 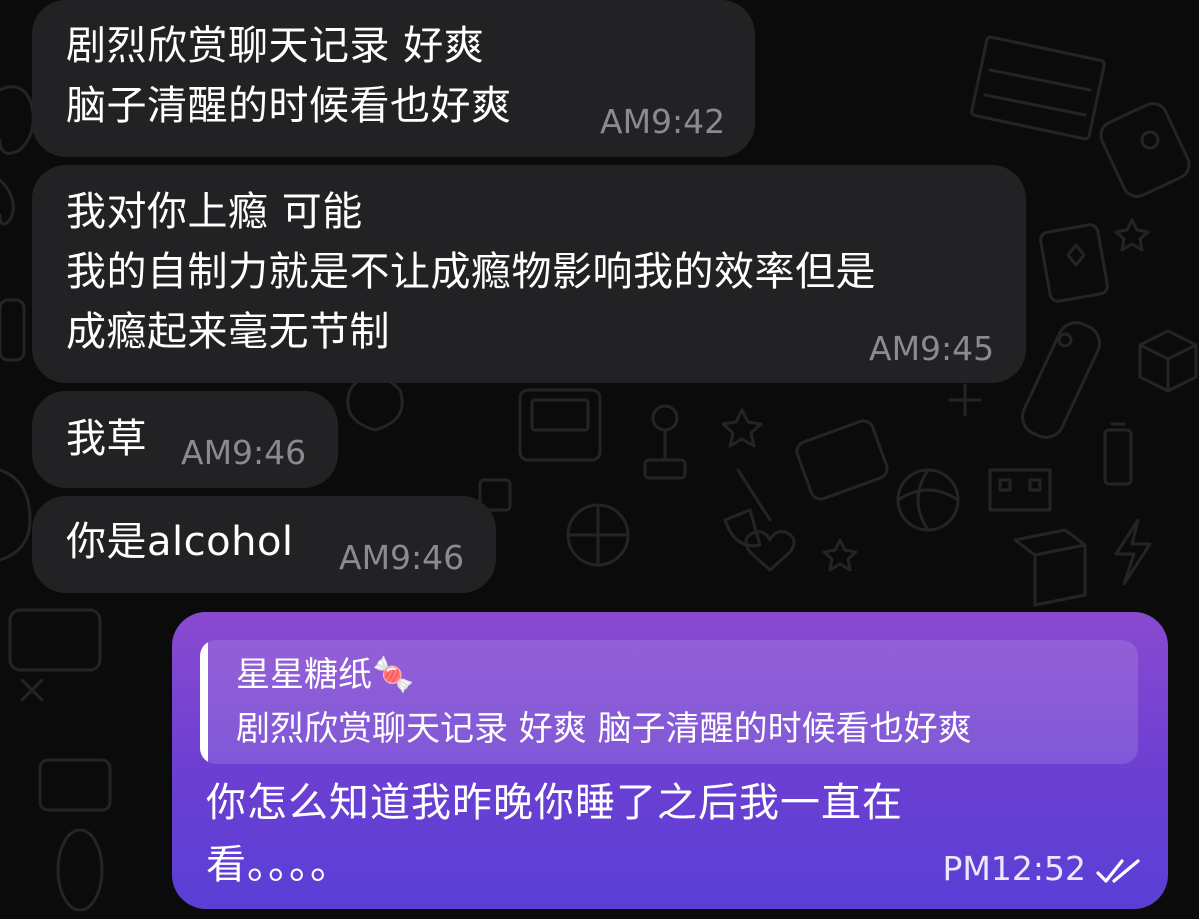 I want to click on reply-preview: 星星糖纸🍬 剧烈欣赏聊天记录 好爽 脑子清醒的时候看也好爽, so click(x=669, y=702).